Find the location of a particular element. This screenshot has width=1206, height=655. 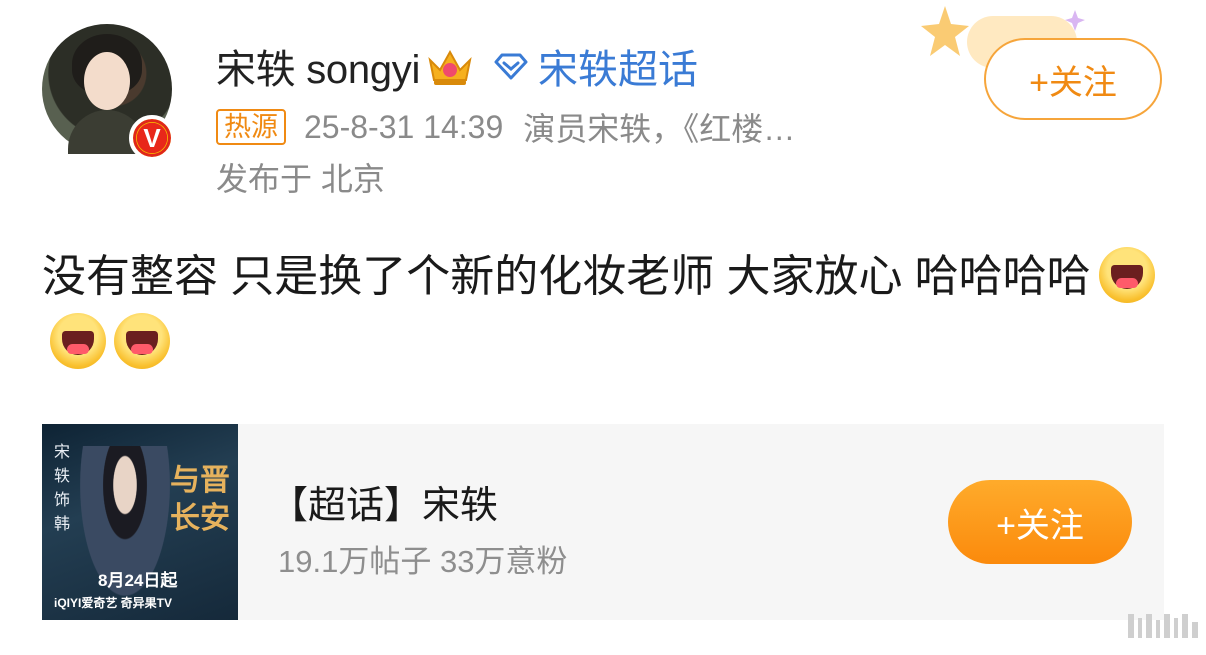

author-name: 宋轶 songyi is located at coordinates (318, 66).